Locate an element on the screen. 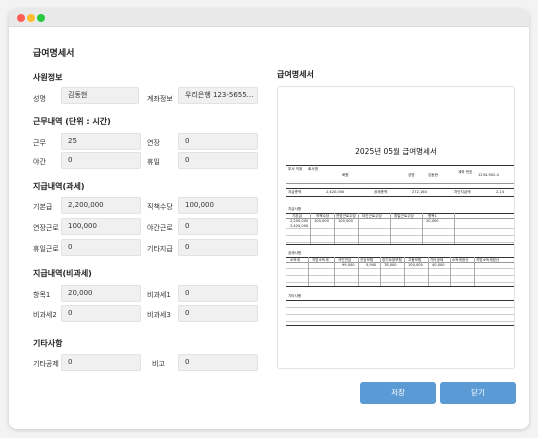  preview-pay-cell: 20,000 is located at coordinates (432, 221).